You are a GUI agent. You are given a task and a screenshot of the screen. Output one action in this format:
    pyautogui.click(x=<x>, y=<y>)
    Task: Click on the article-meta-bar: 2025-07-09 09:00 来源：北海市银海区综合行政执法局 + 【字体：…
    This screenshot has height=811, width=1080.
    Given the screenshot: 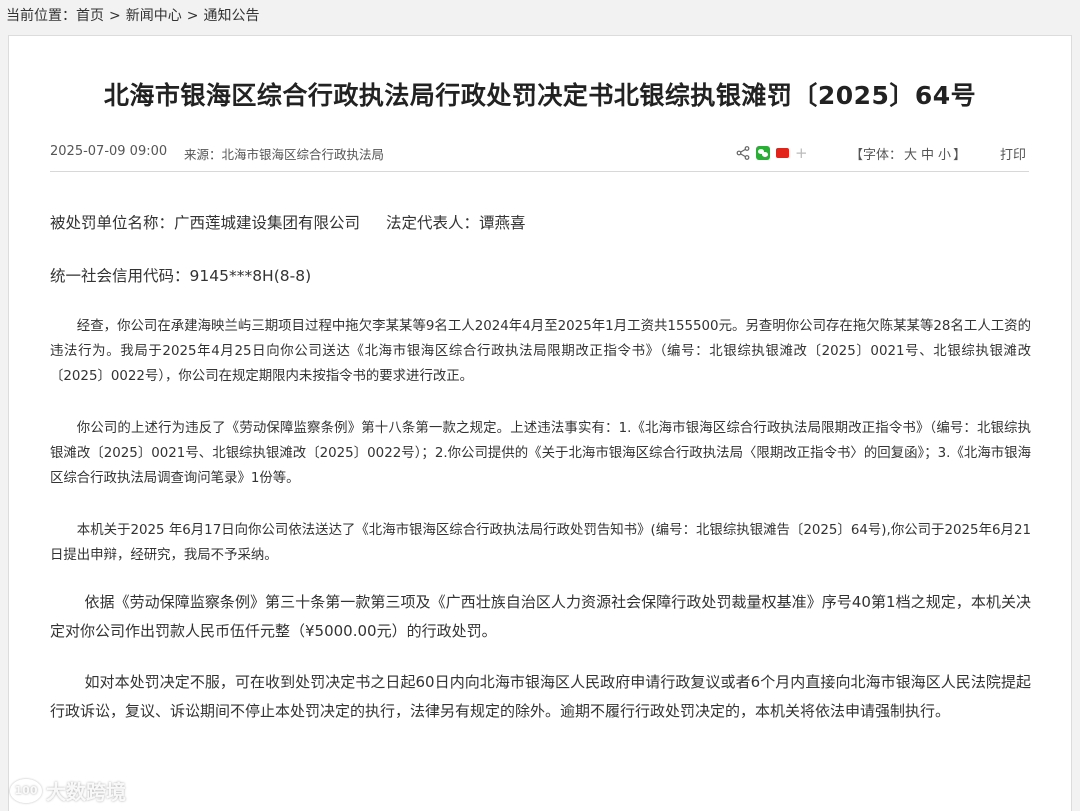 What is the action you would take?
    pyautogui.click(x=539, y=157)
    